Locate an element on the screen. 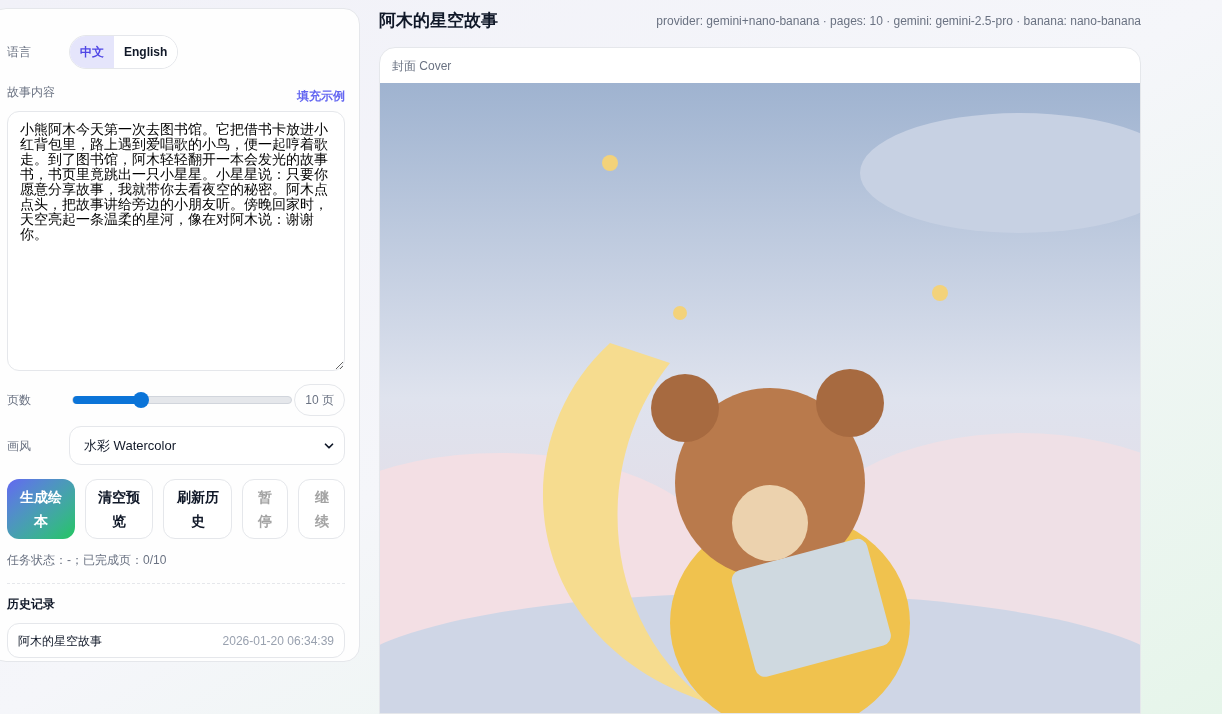  history-item: 阿木的星空故事 2026-01-20 06:34:39 is located at coordinates (176, 640).